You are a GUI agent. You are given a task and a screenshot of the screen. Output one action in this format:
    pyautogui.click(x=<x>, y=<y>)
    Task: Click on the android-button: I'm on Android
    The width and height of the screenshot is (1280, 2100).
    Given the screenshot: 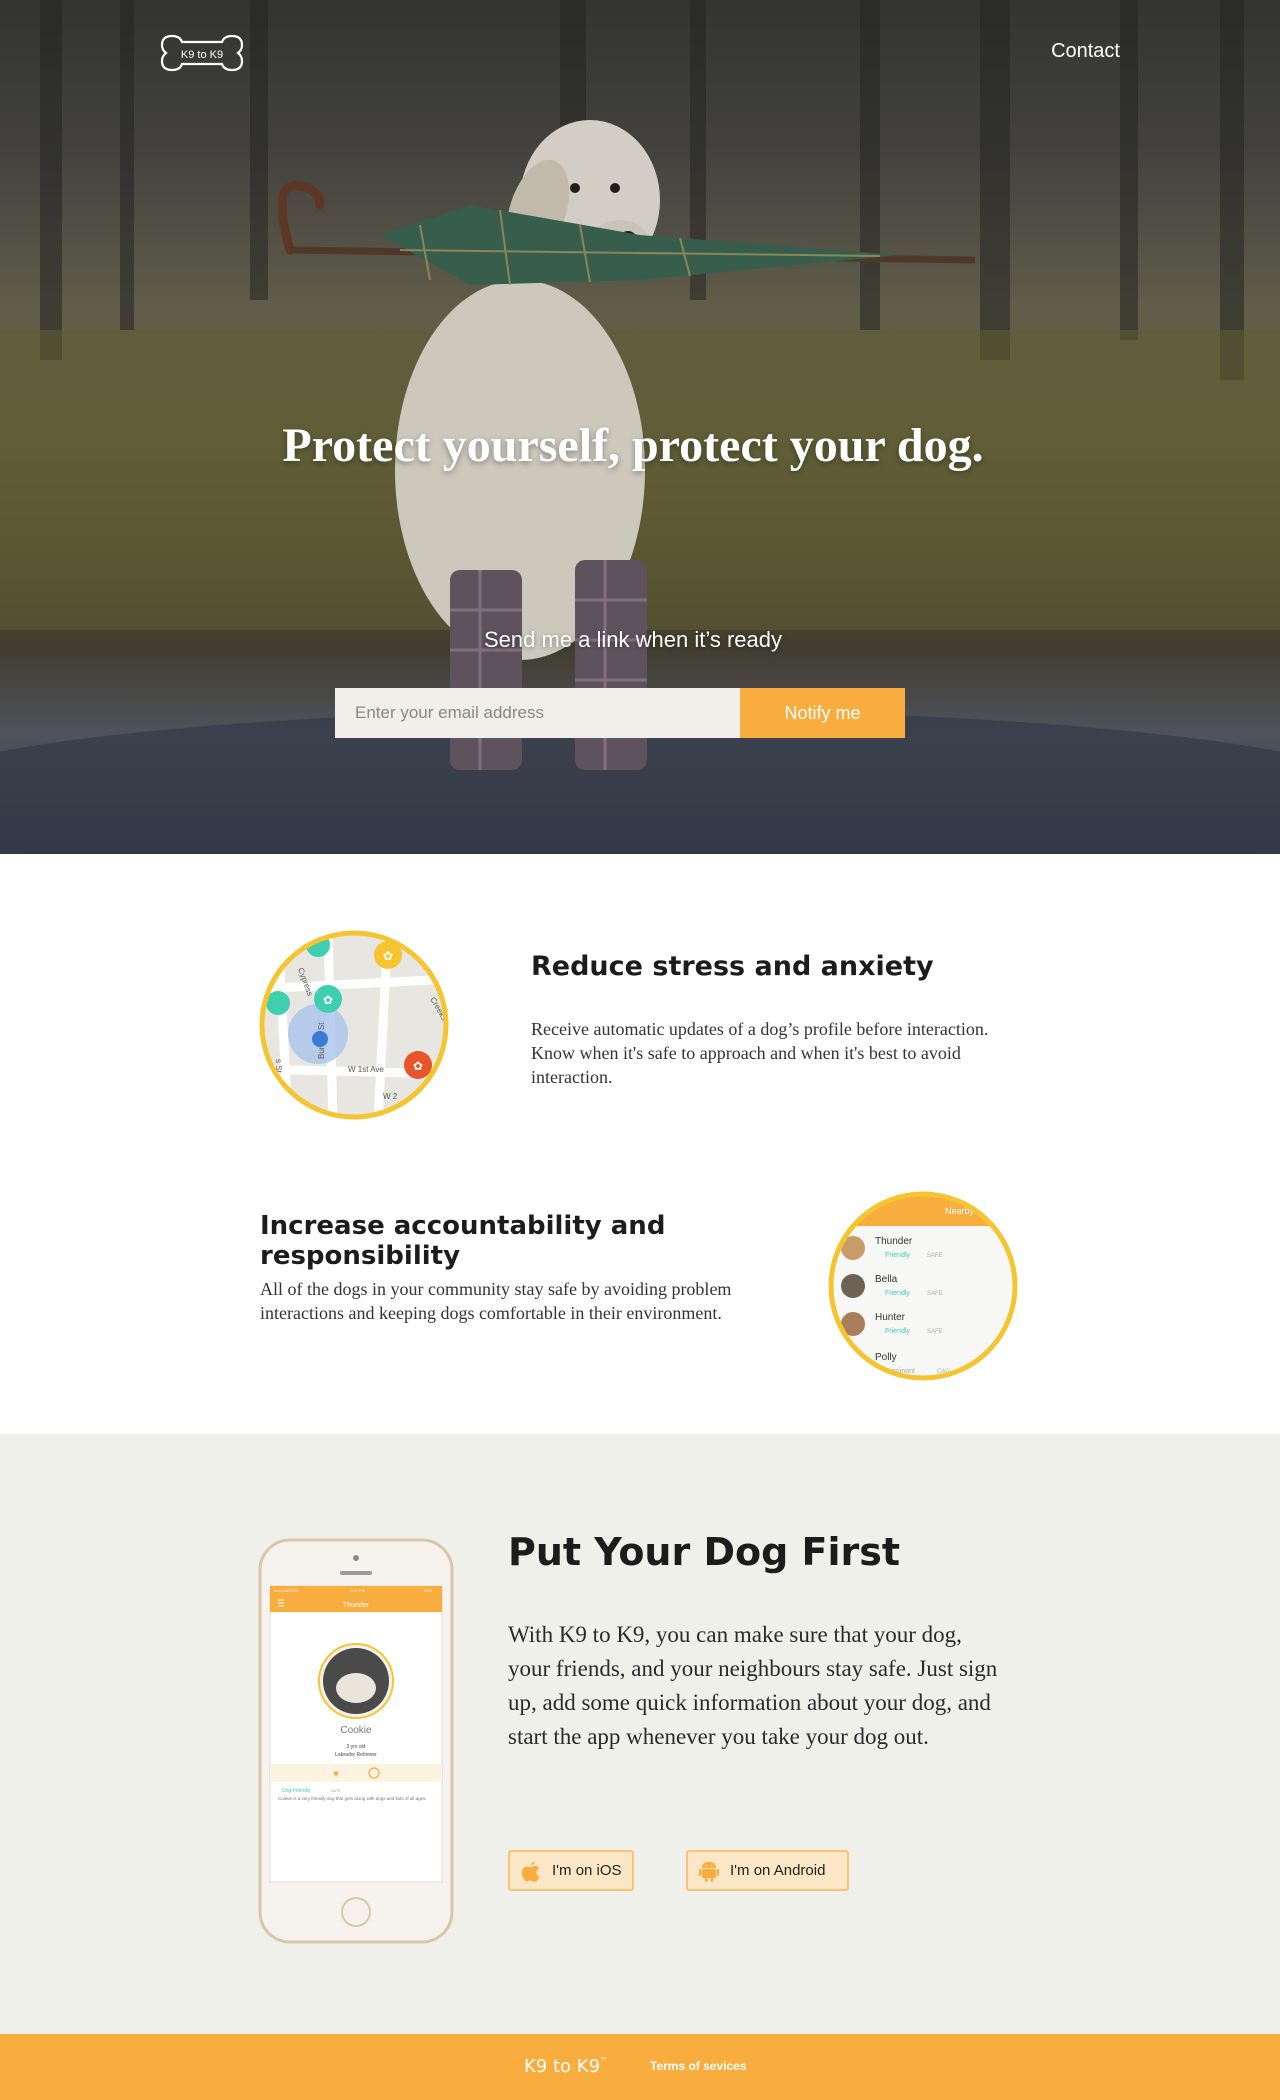 What is the action you would take?
    pyautogui.click(x=767, y=1870)
    